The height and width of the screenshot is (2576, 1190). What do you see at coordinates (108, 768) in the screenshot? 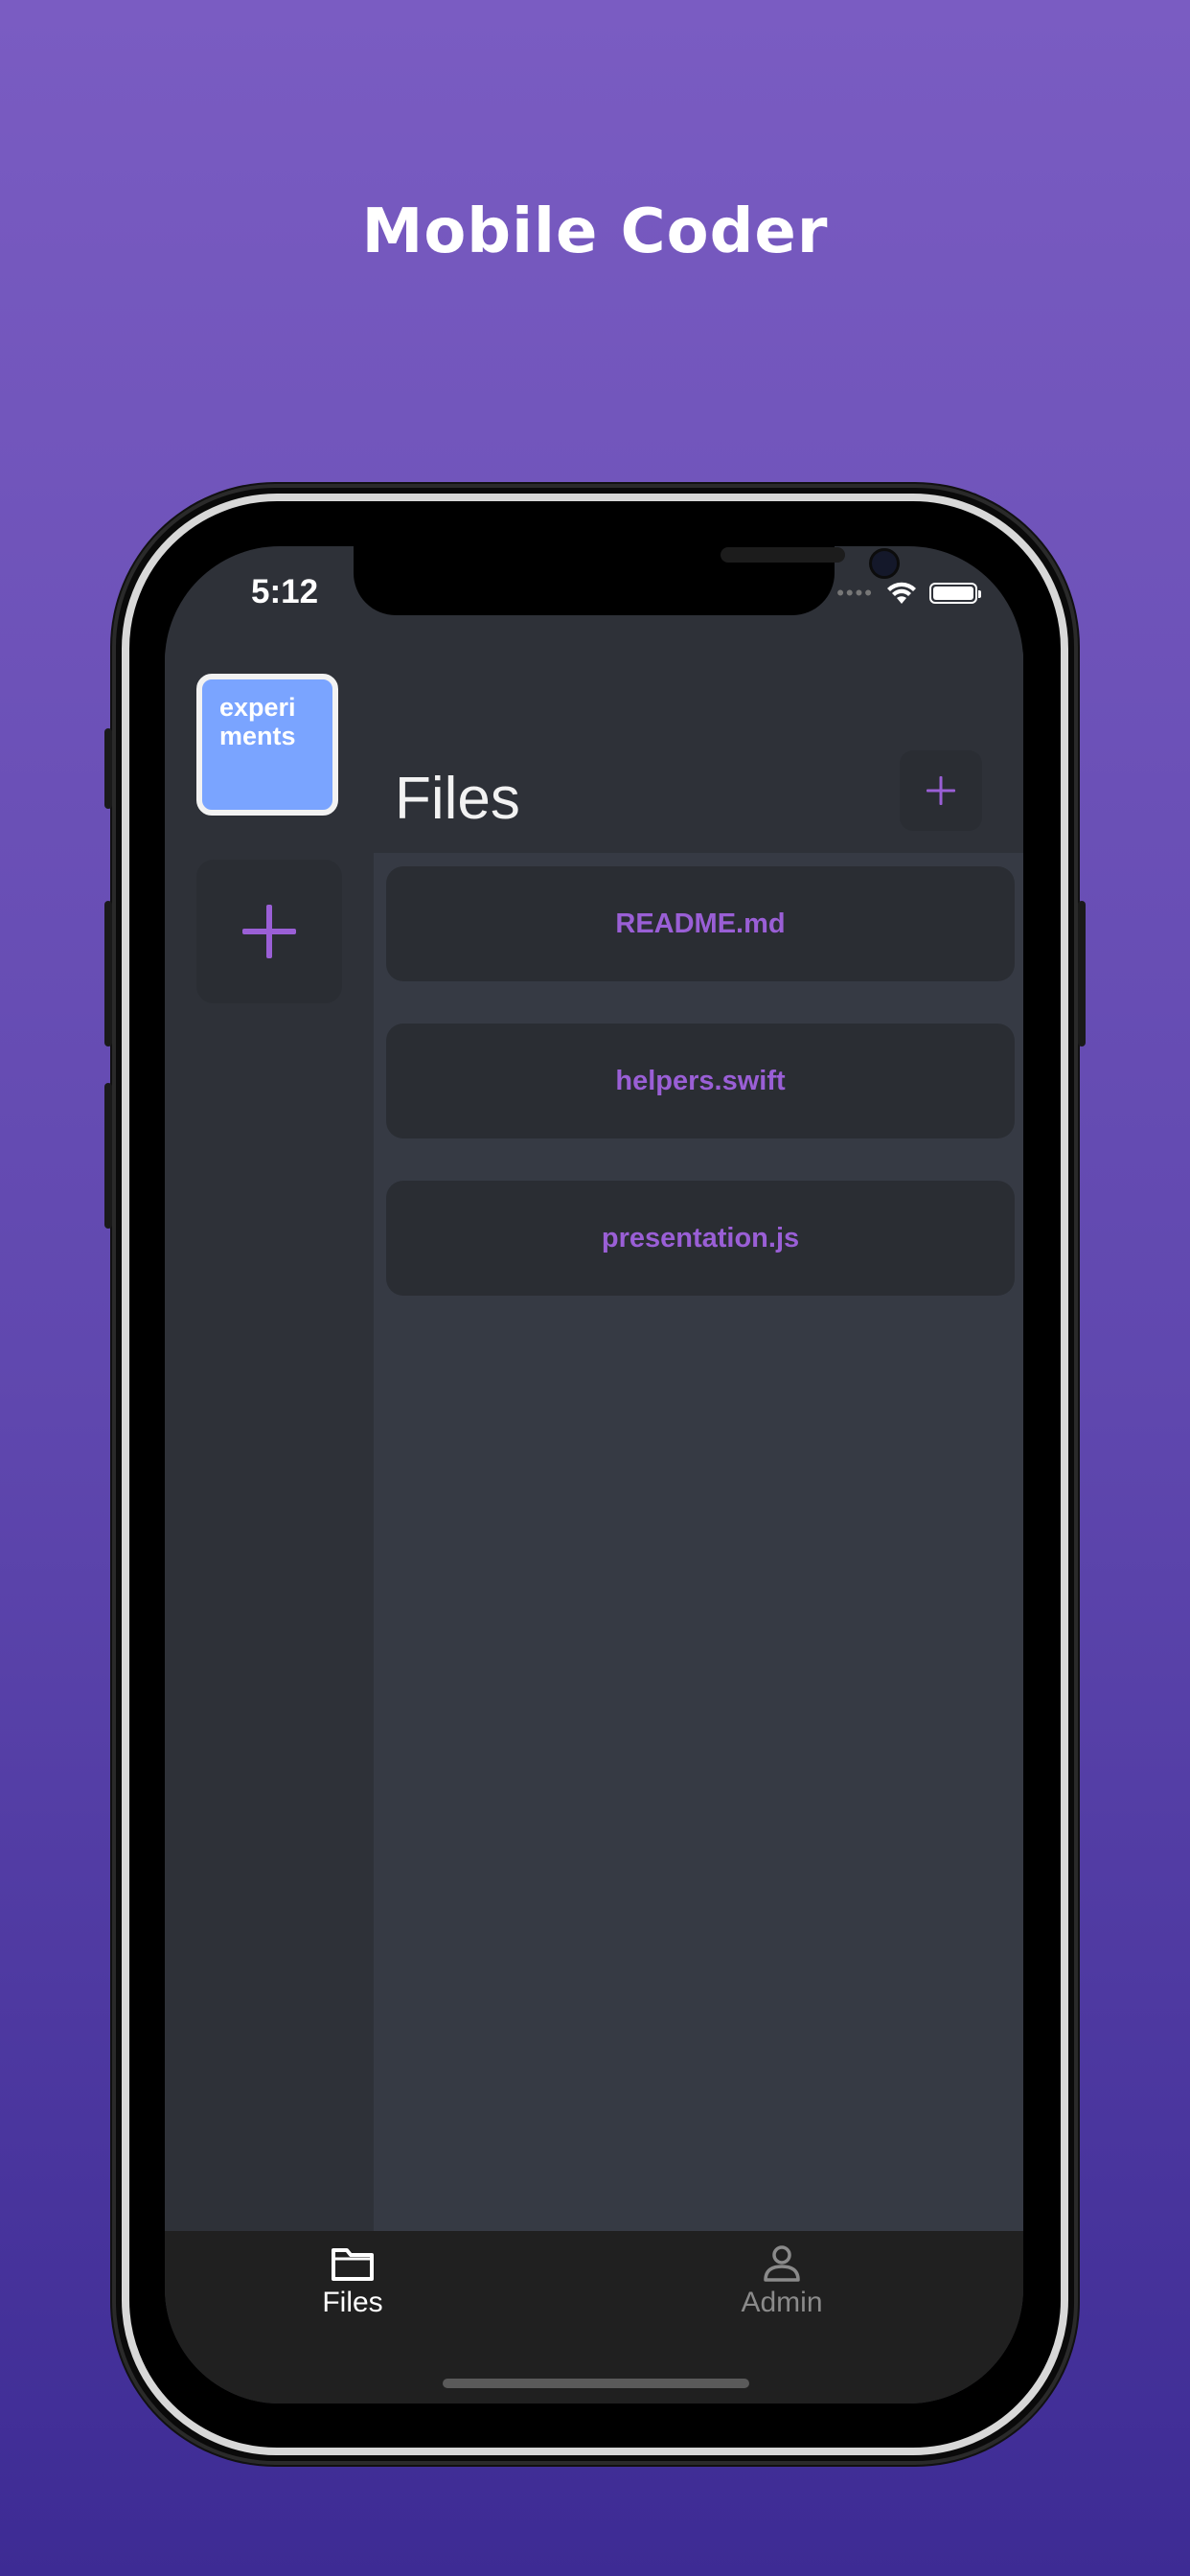
I see `mute-switch` at bounding box center [108, 768].